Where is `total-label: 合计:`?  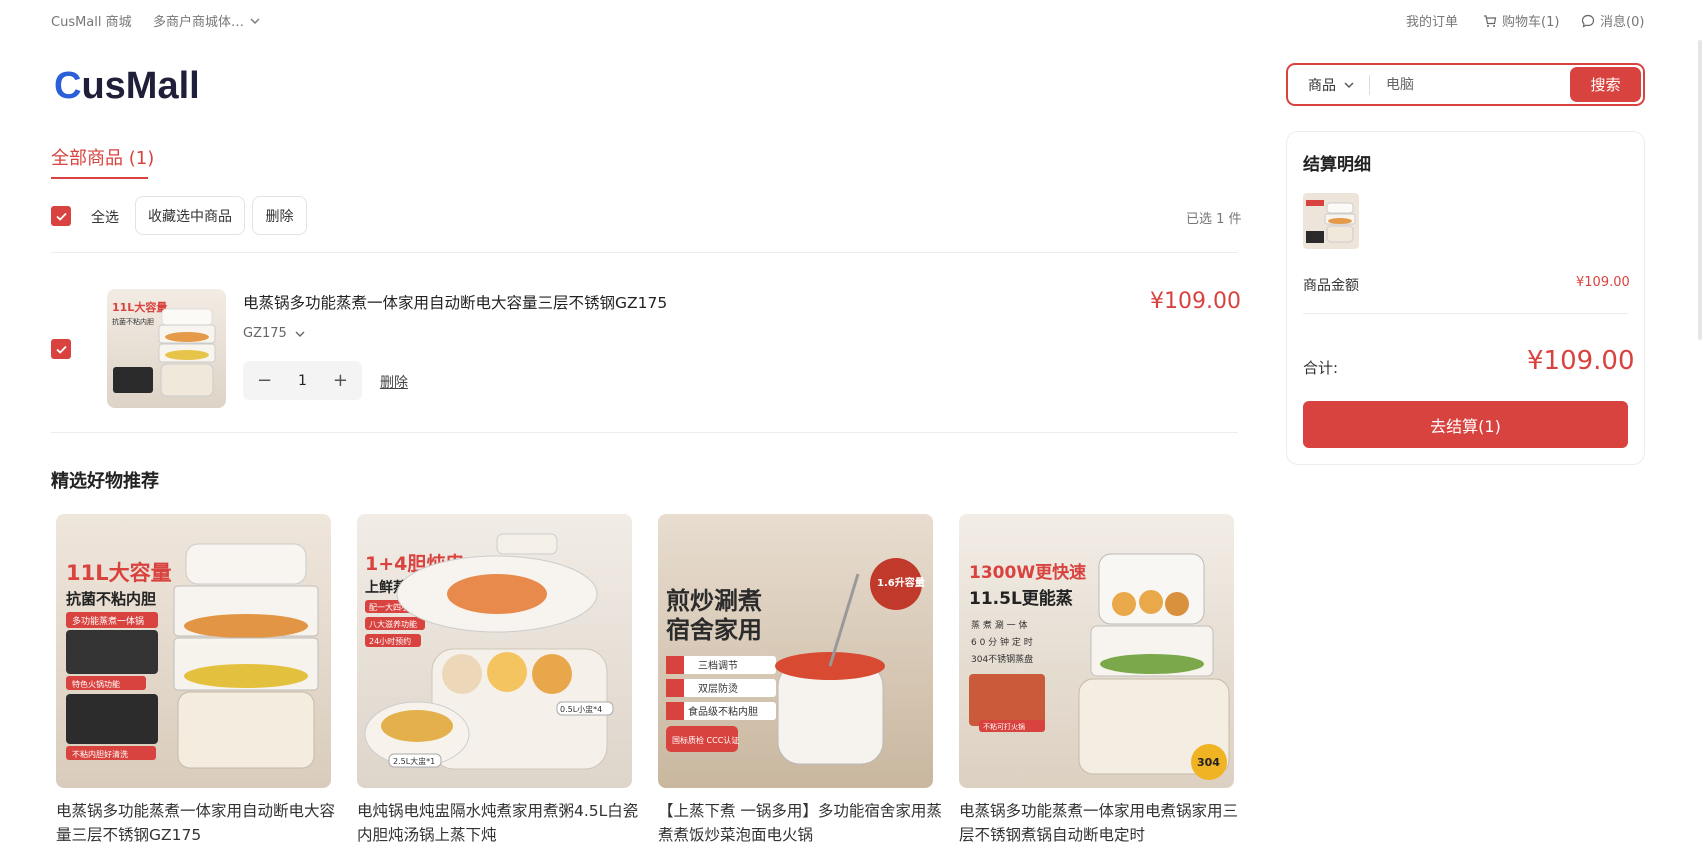
total-label: 合计: is located at coordinates (1321, 368).